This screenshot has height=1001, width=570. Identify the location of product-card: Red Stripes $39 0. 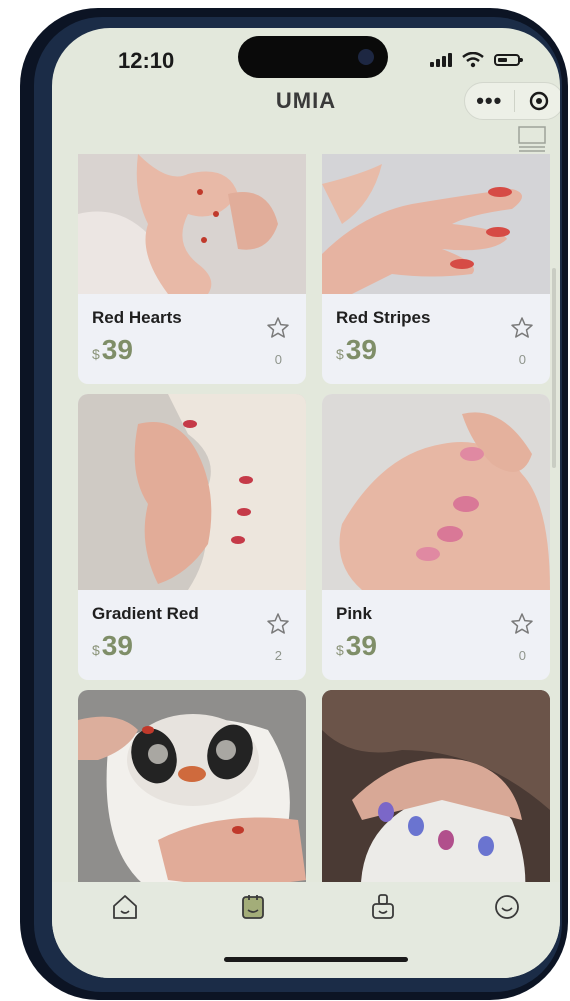
(436, 269).